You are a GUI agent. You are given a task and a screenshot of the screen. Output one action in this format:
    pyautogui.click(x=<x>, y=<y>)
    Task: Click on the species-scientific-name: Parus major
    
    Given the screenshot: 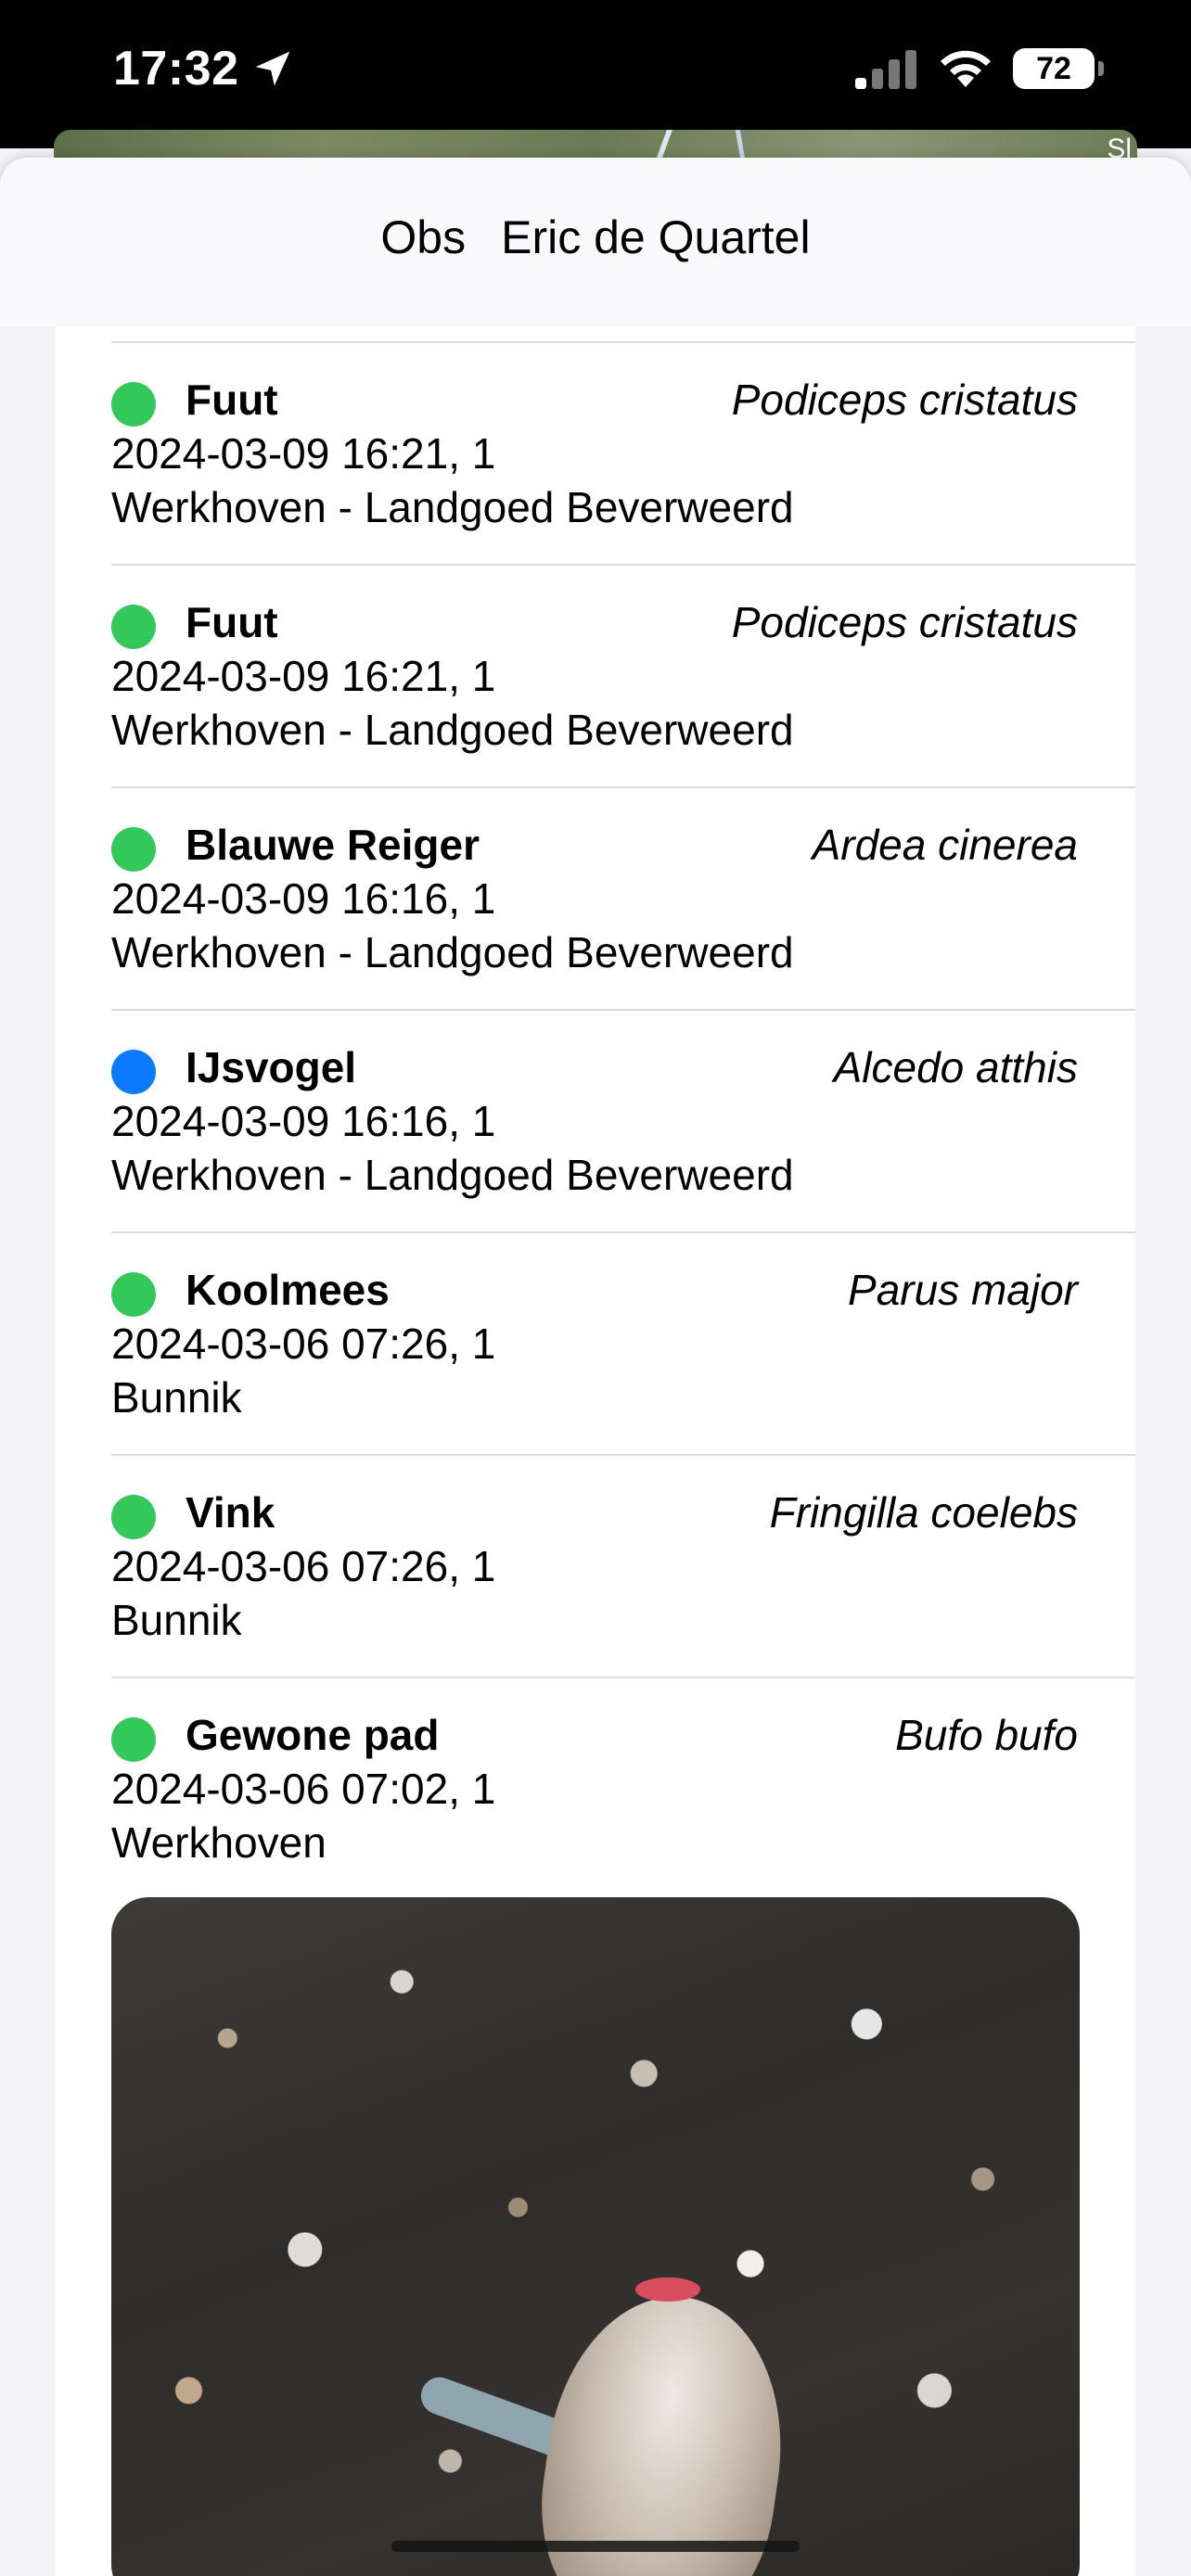 What is the action you would take?
    pyautogui.click(x=963, y=1290)
    